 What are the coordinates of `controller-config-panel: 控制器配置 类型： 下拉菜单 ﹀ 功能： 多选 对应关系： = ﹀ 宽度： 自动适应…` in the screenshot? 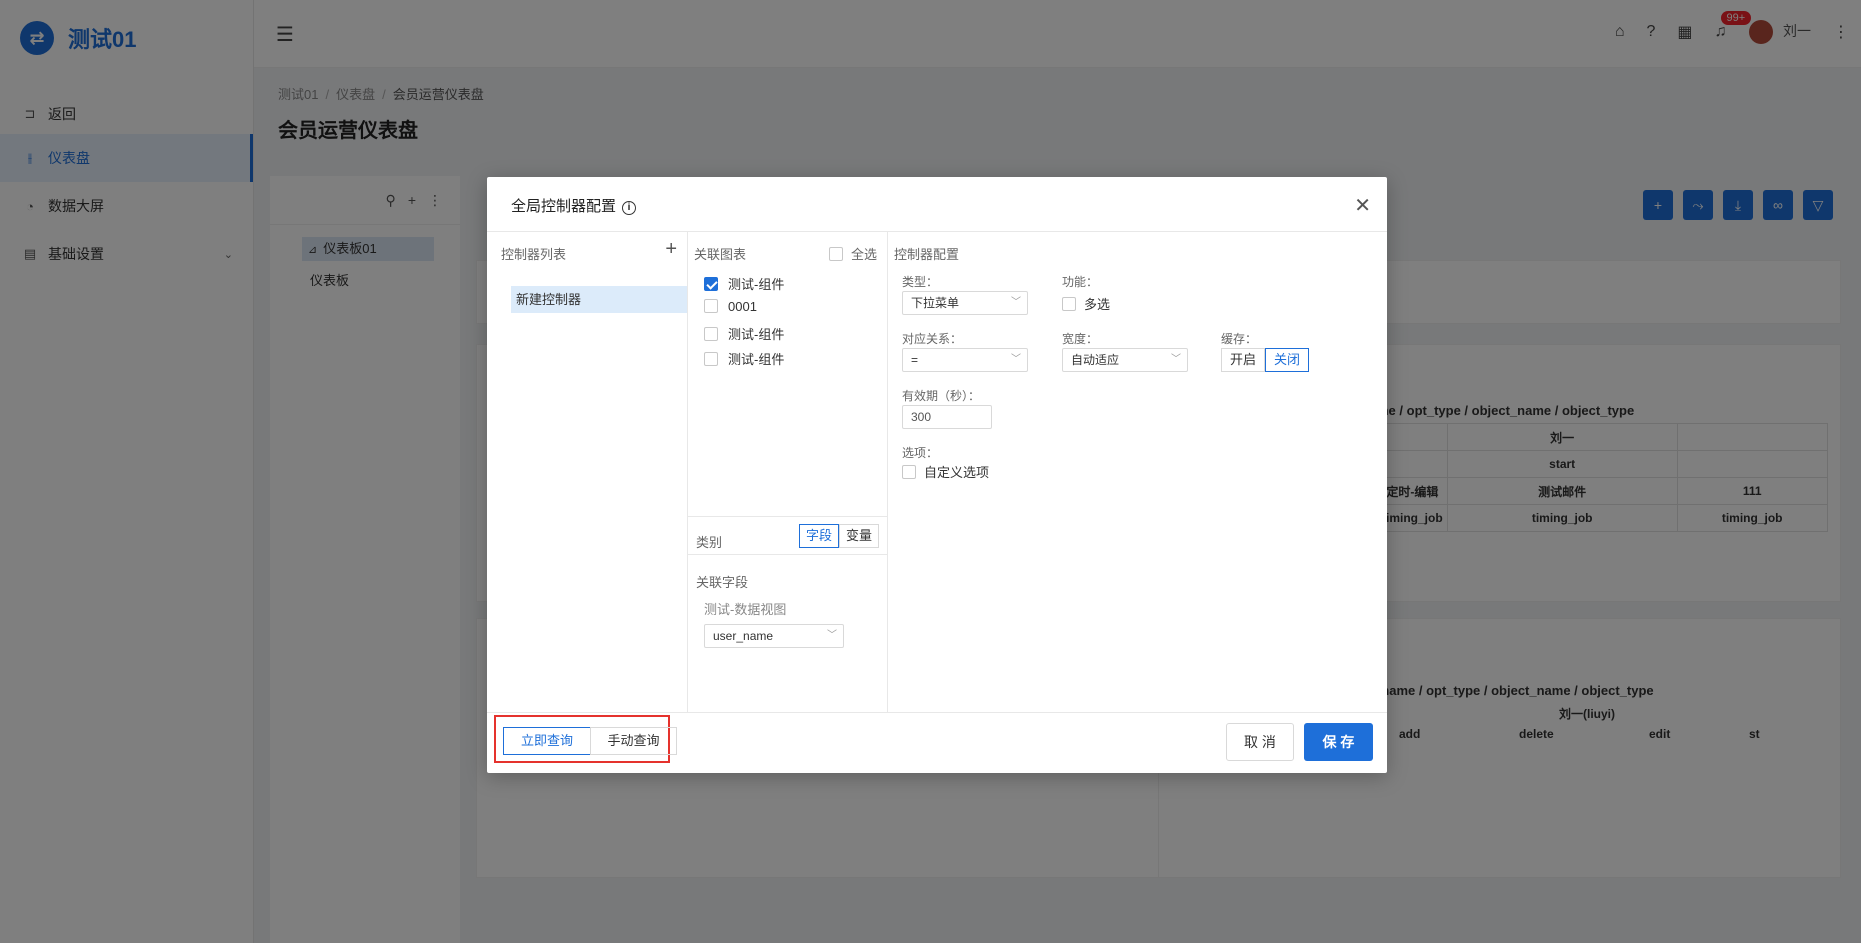 It's located at (1137, 472).